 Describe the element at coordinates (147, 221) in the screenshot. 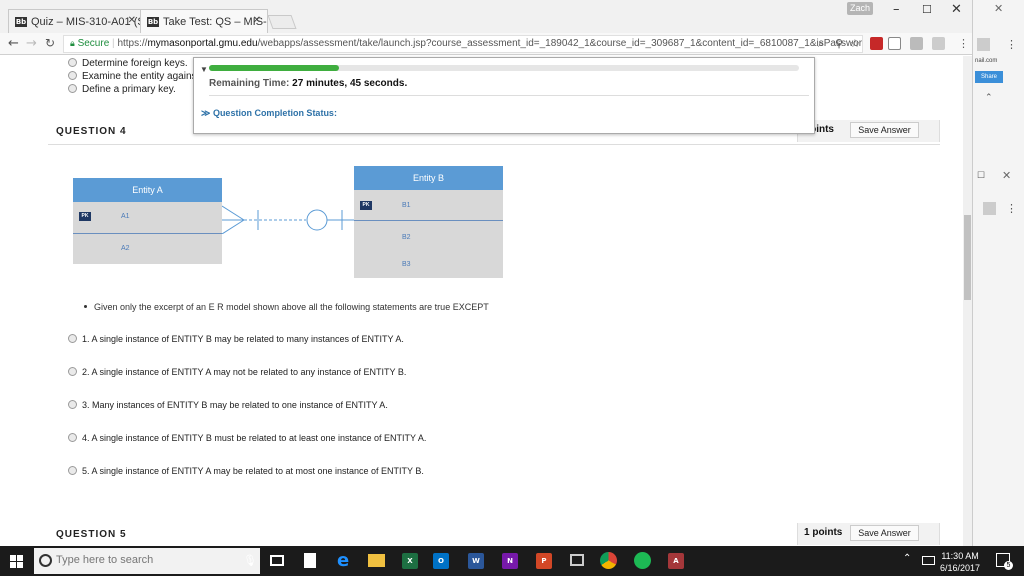

I see `entity-a-box: Entity A PK A1 A2` at that location.